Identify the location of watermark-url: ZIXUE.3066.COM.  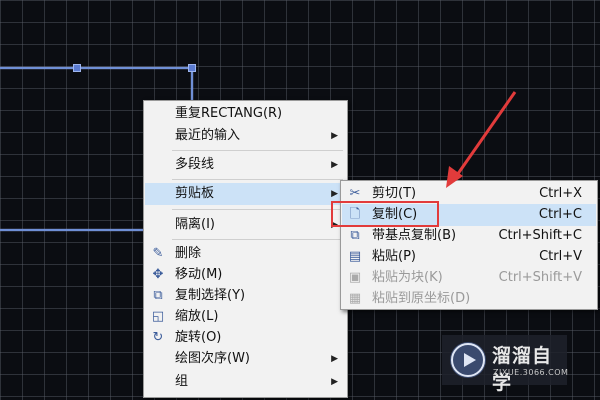
(531, 372).